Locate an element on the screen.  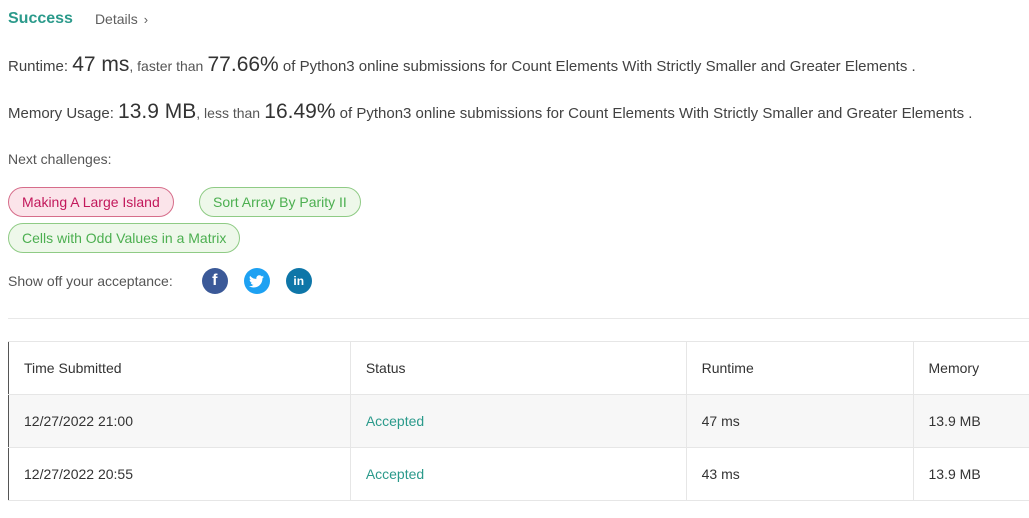
twitter-bird-icon is located at coordinates (257, 280).